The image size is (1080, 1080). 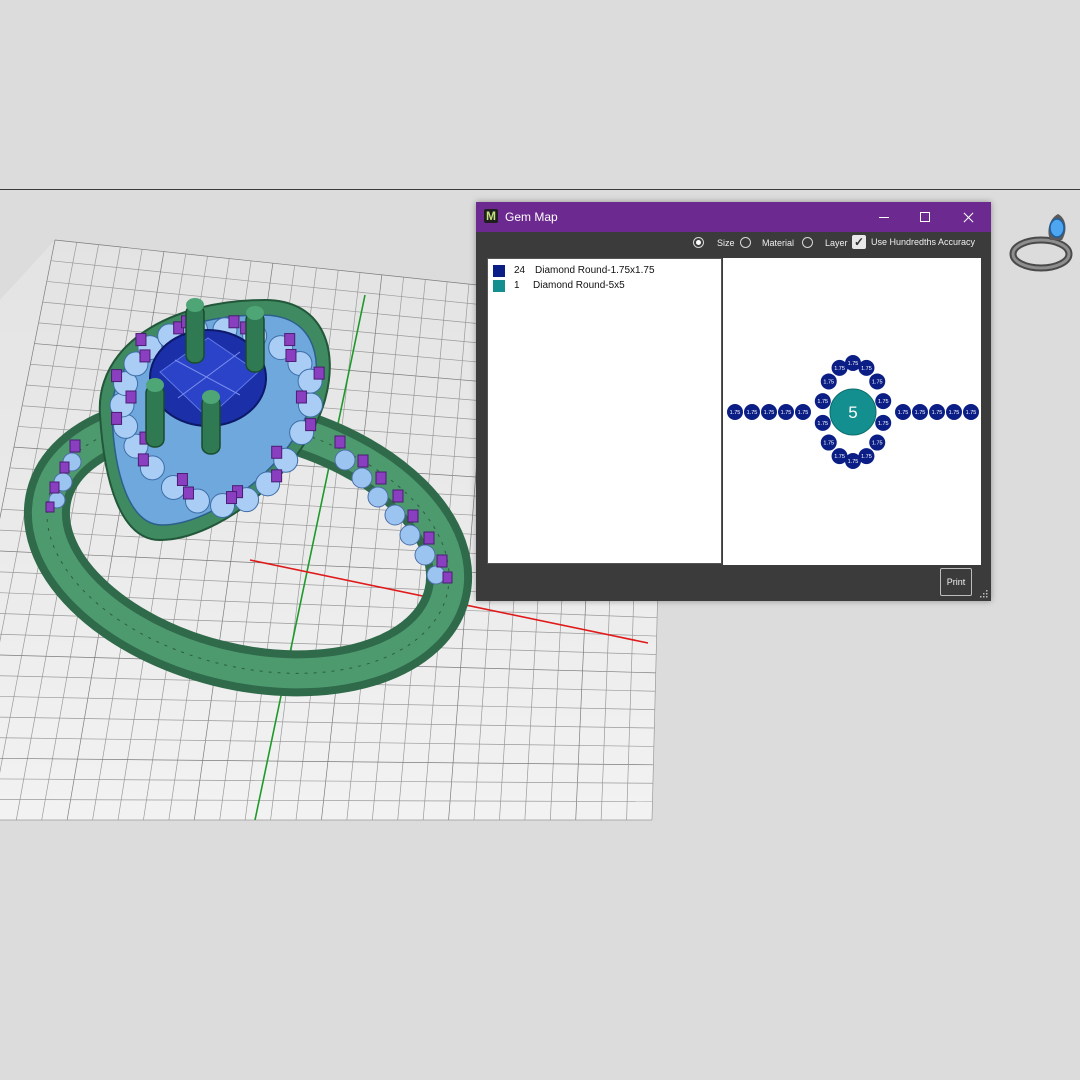 What do you see at coordinates (968, 217) in the screenshot?
I see `close-icon` at bounding box center [968, 217].